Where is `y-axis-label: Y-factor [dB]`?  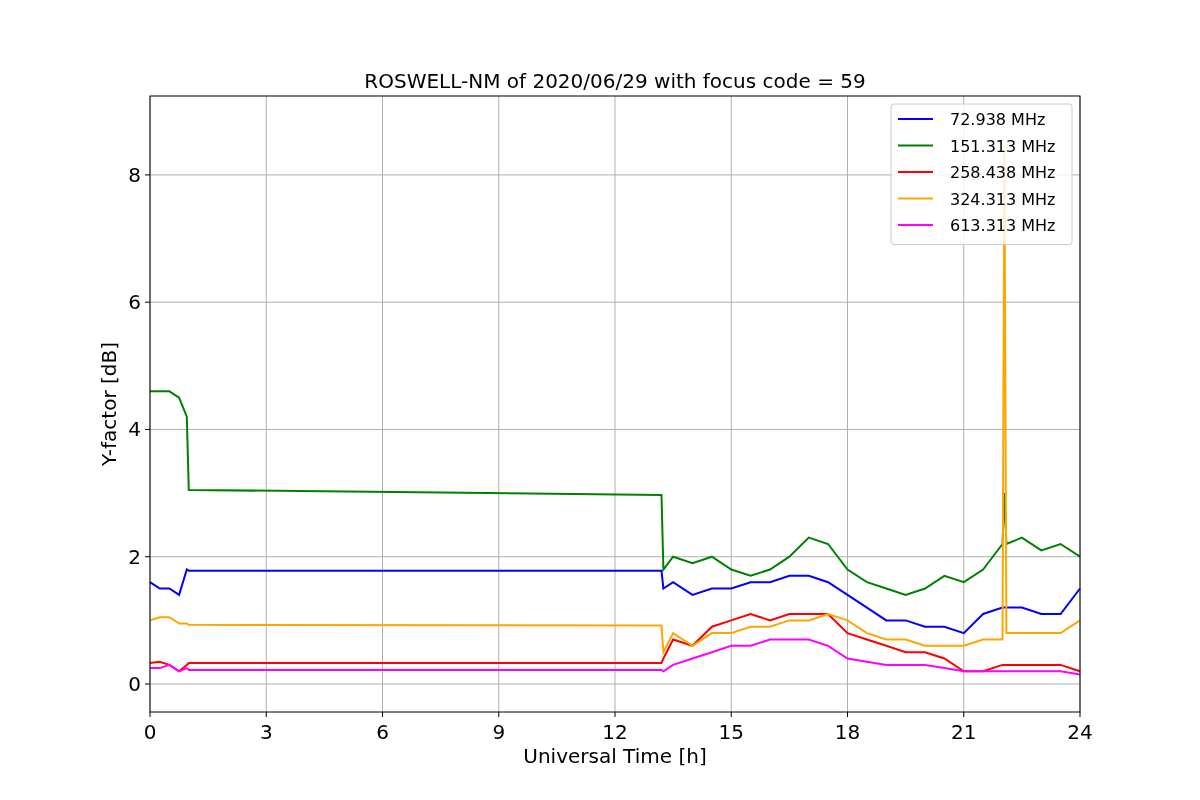
y-axis-label: Y-factor [dB] is located at coordinates (109, 404).